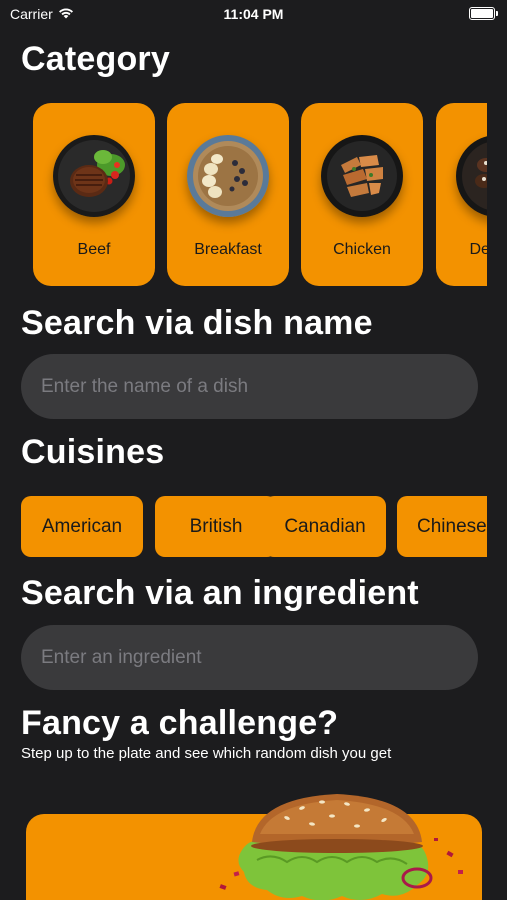 The height and width of the screenshot is (900, 507). What do you see at coordinates (342, 845) in the screenshot?
I see `burger-image` at bounding box center [342, 845].